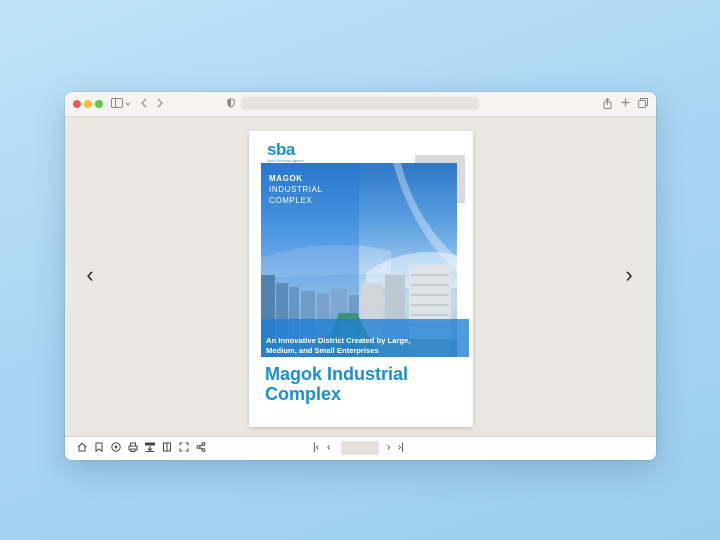 The width and height of the screenshot is (720, 540). What do you see at coordinates (99, 104) in the screenshot?
I see `maximize-window-button` at bounding box center [99, 104].